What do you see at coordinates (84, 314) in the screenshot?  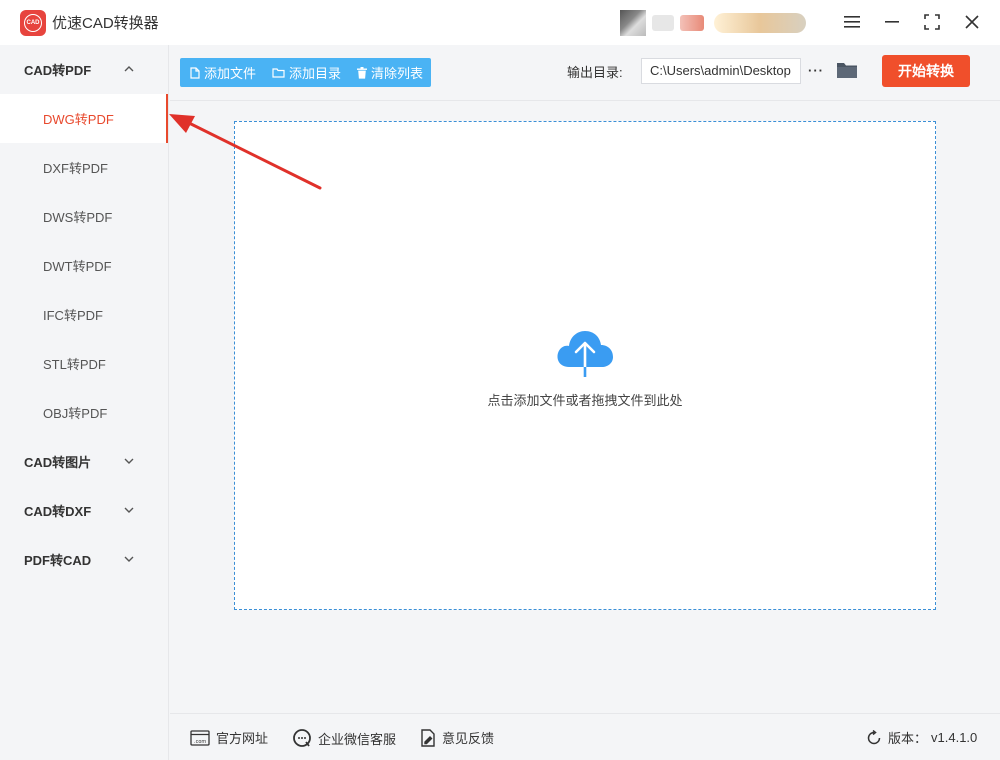 I see `sidebar-item-ifc-to-pdf: IFC转PDF` at bounding box center [84, 314].